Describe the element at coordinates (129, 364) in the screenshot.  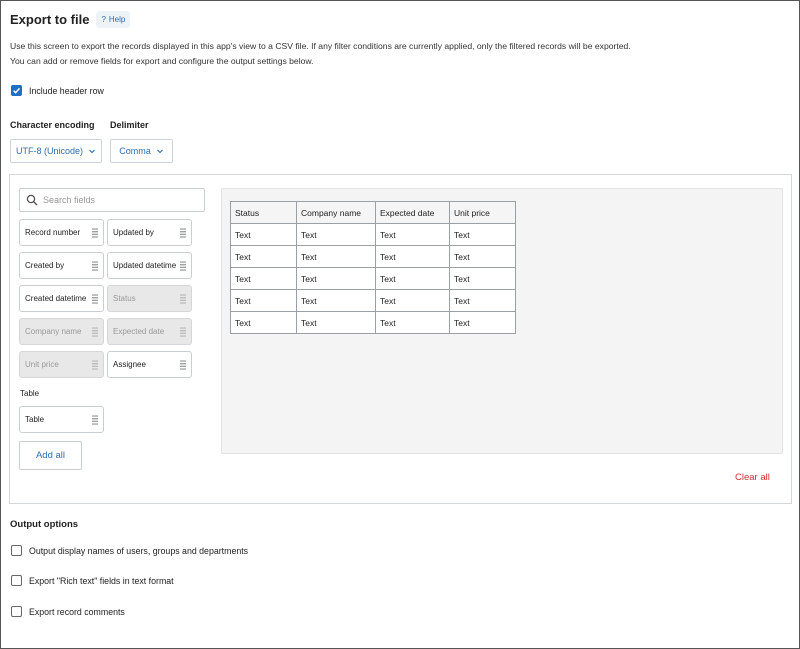
I see `field-label: Assignee` at that location.